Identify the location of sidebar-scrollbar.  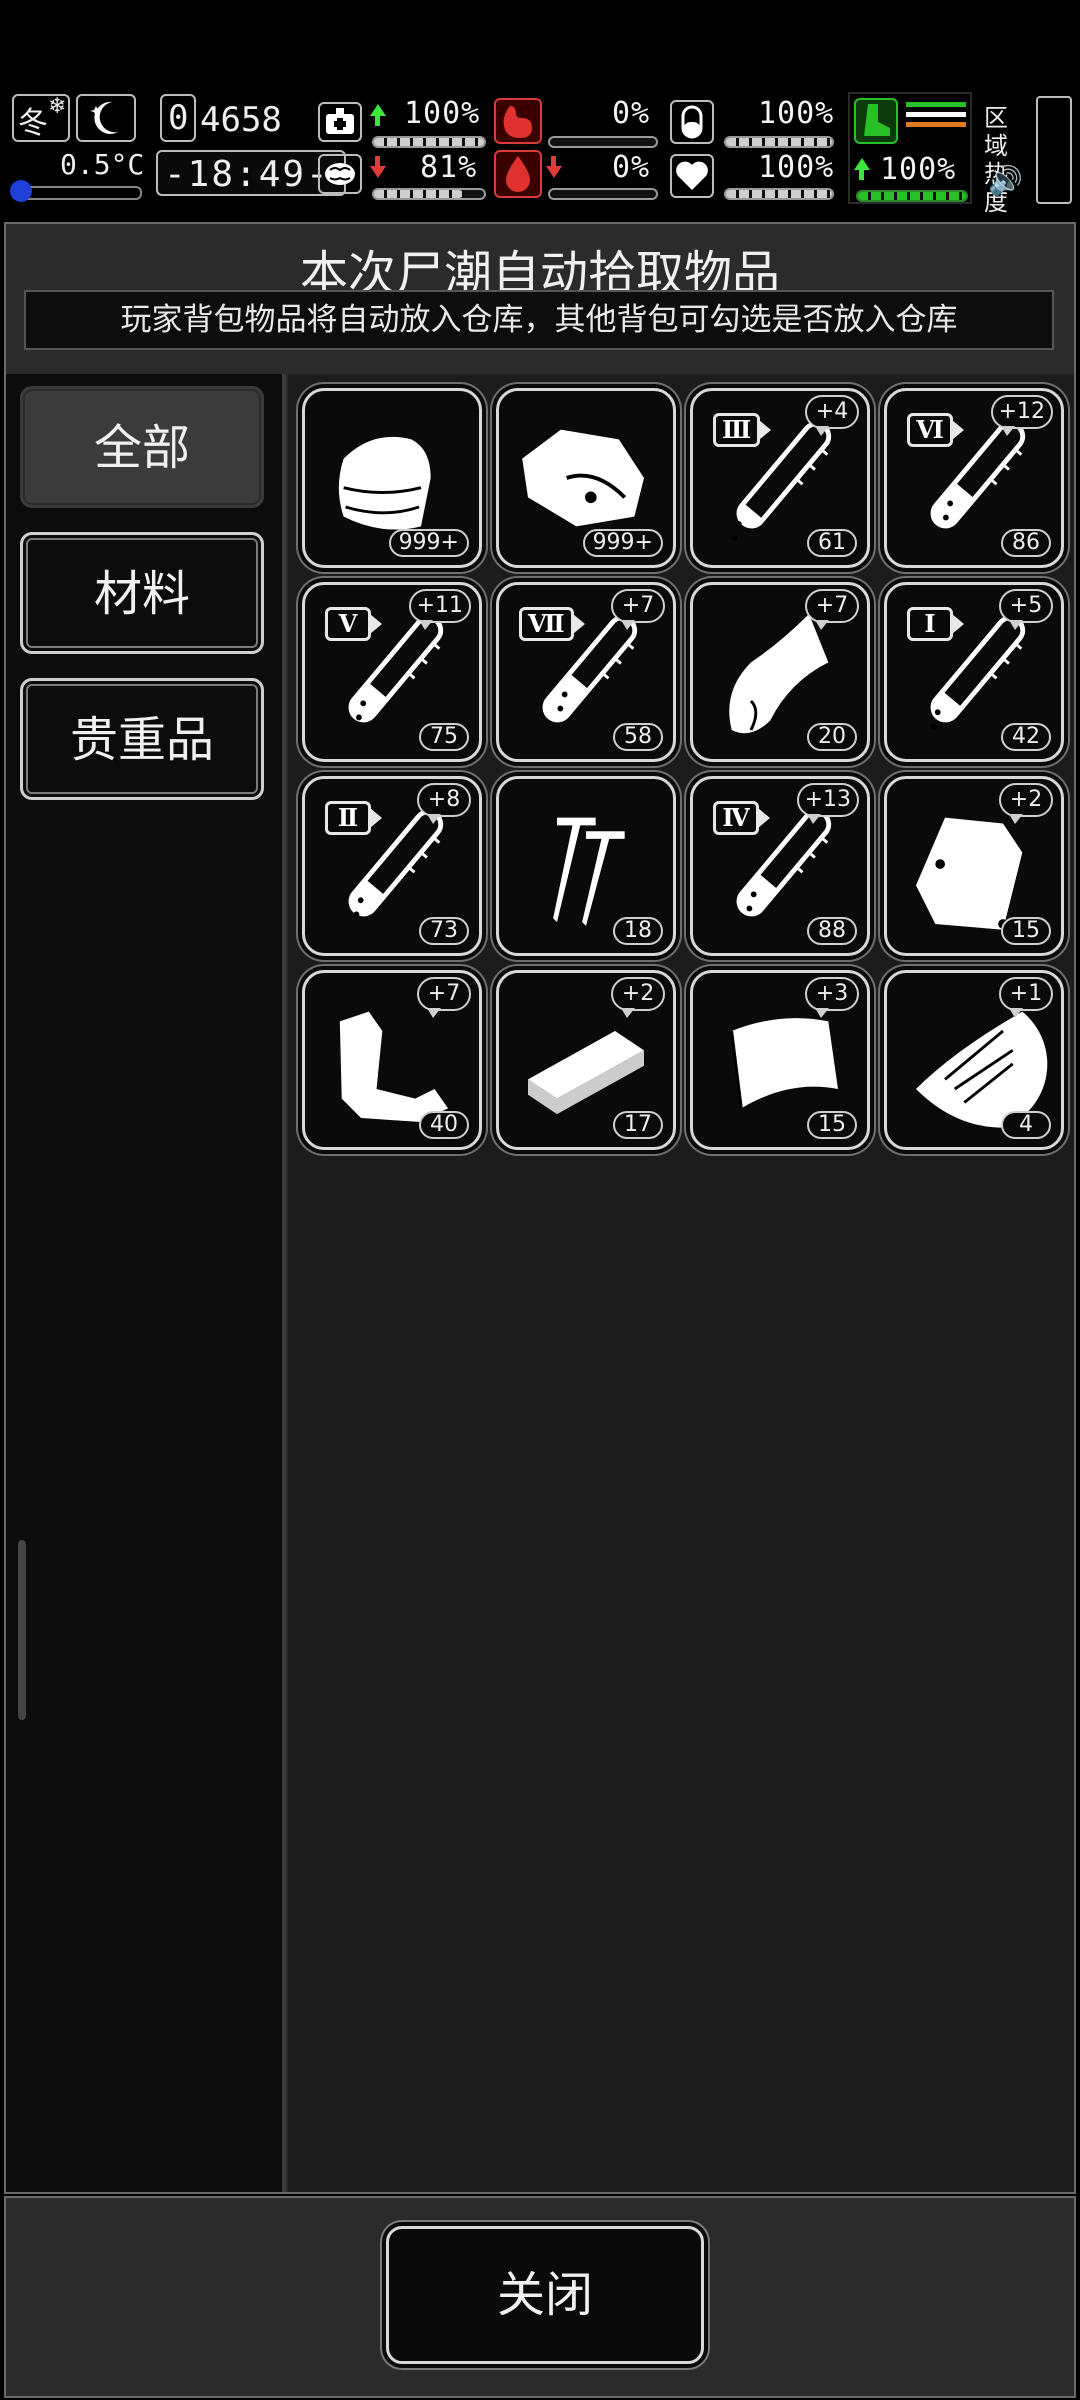
(22, 1630).